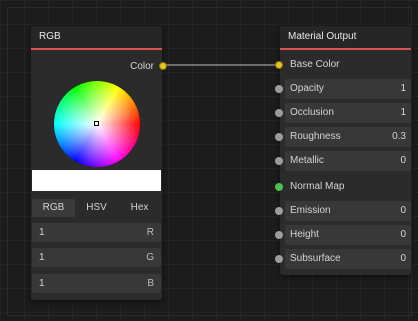  I want to click on rgb-node-title: RGB, so click(96, 38).